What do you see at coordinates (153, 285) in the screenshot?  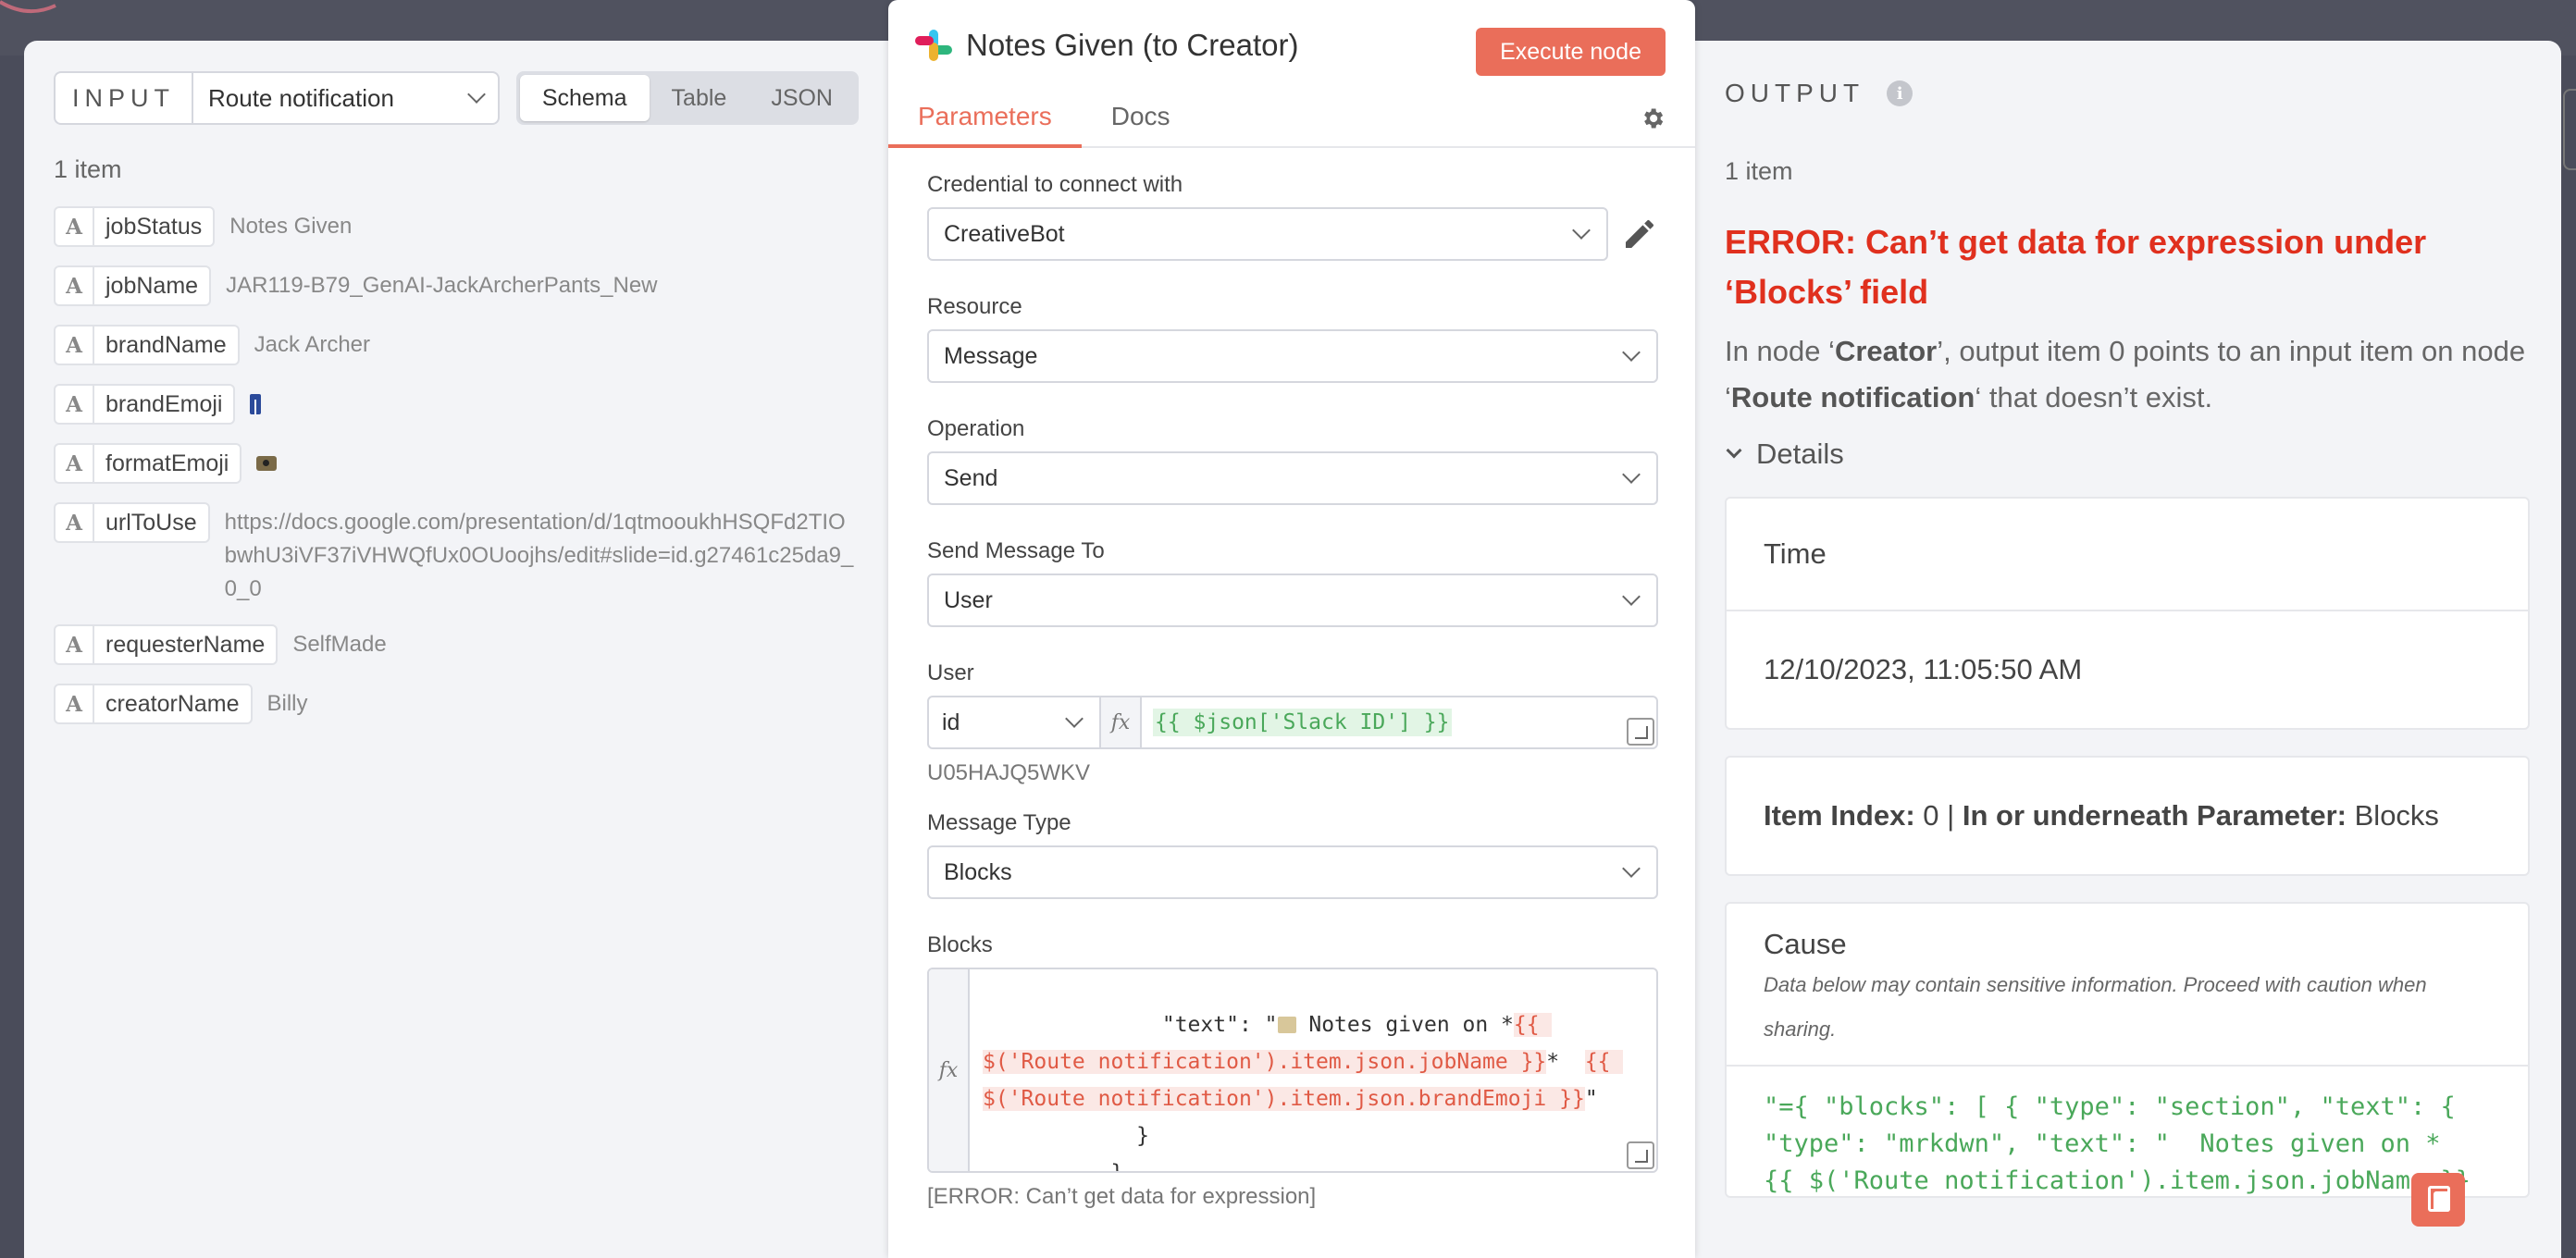 I see `schema-key: jobName` at bounding box center [153, 285].